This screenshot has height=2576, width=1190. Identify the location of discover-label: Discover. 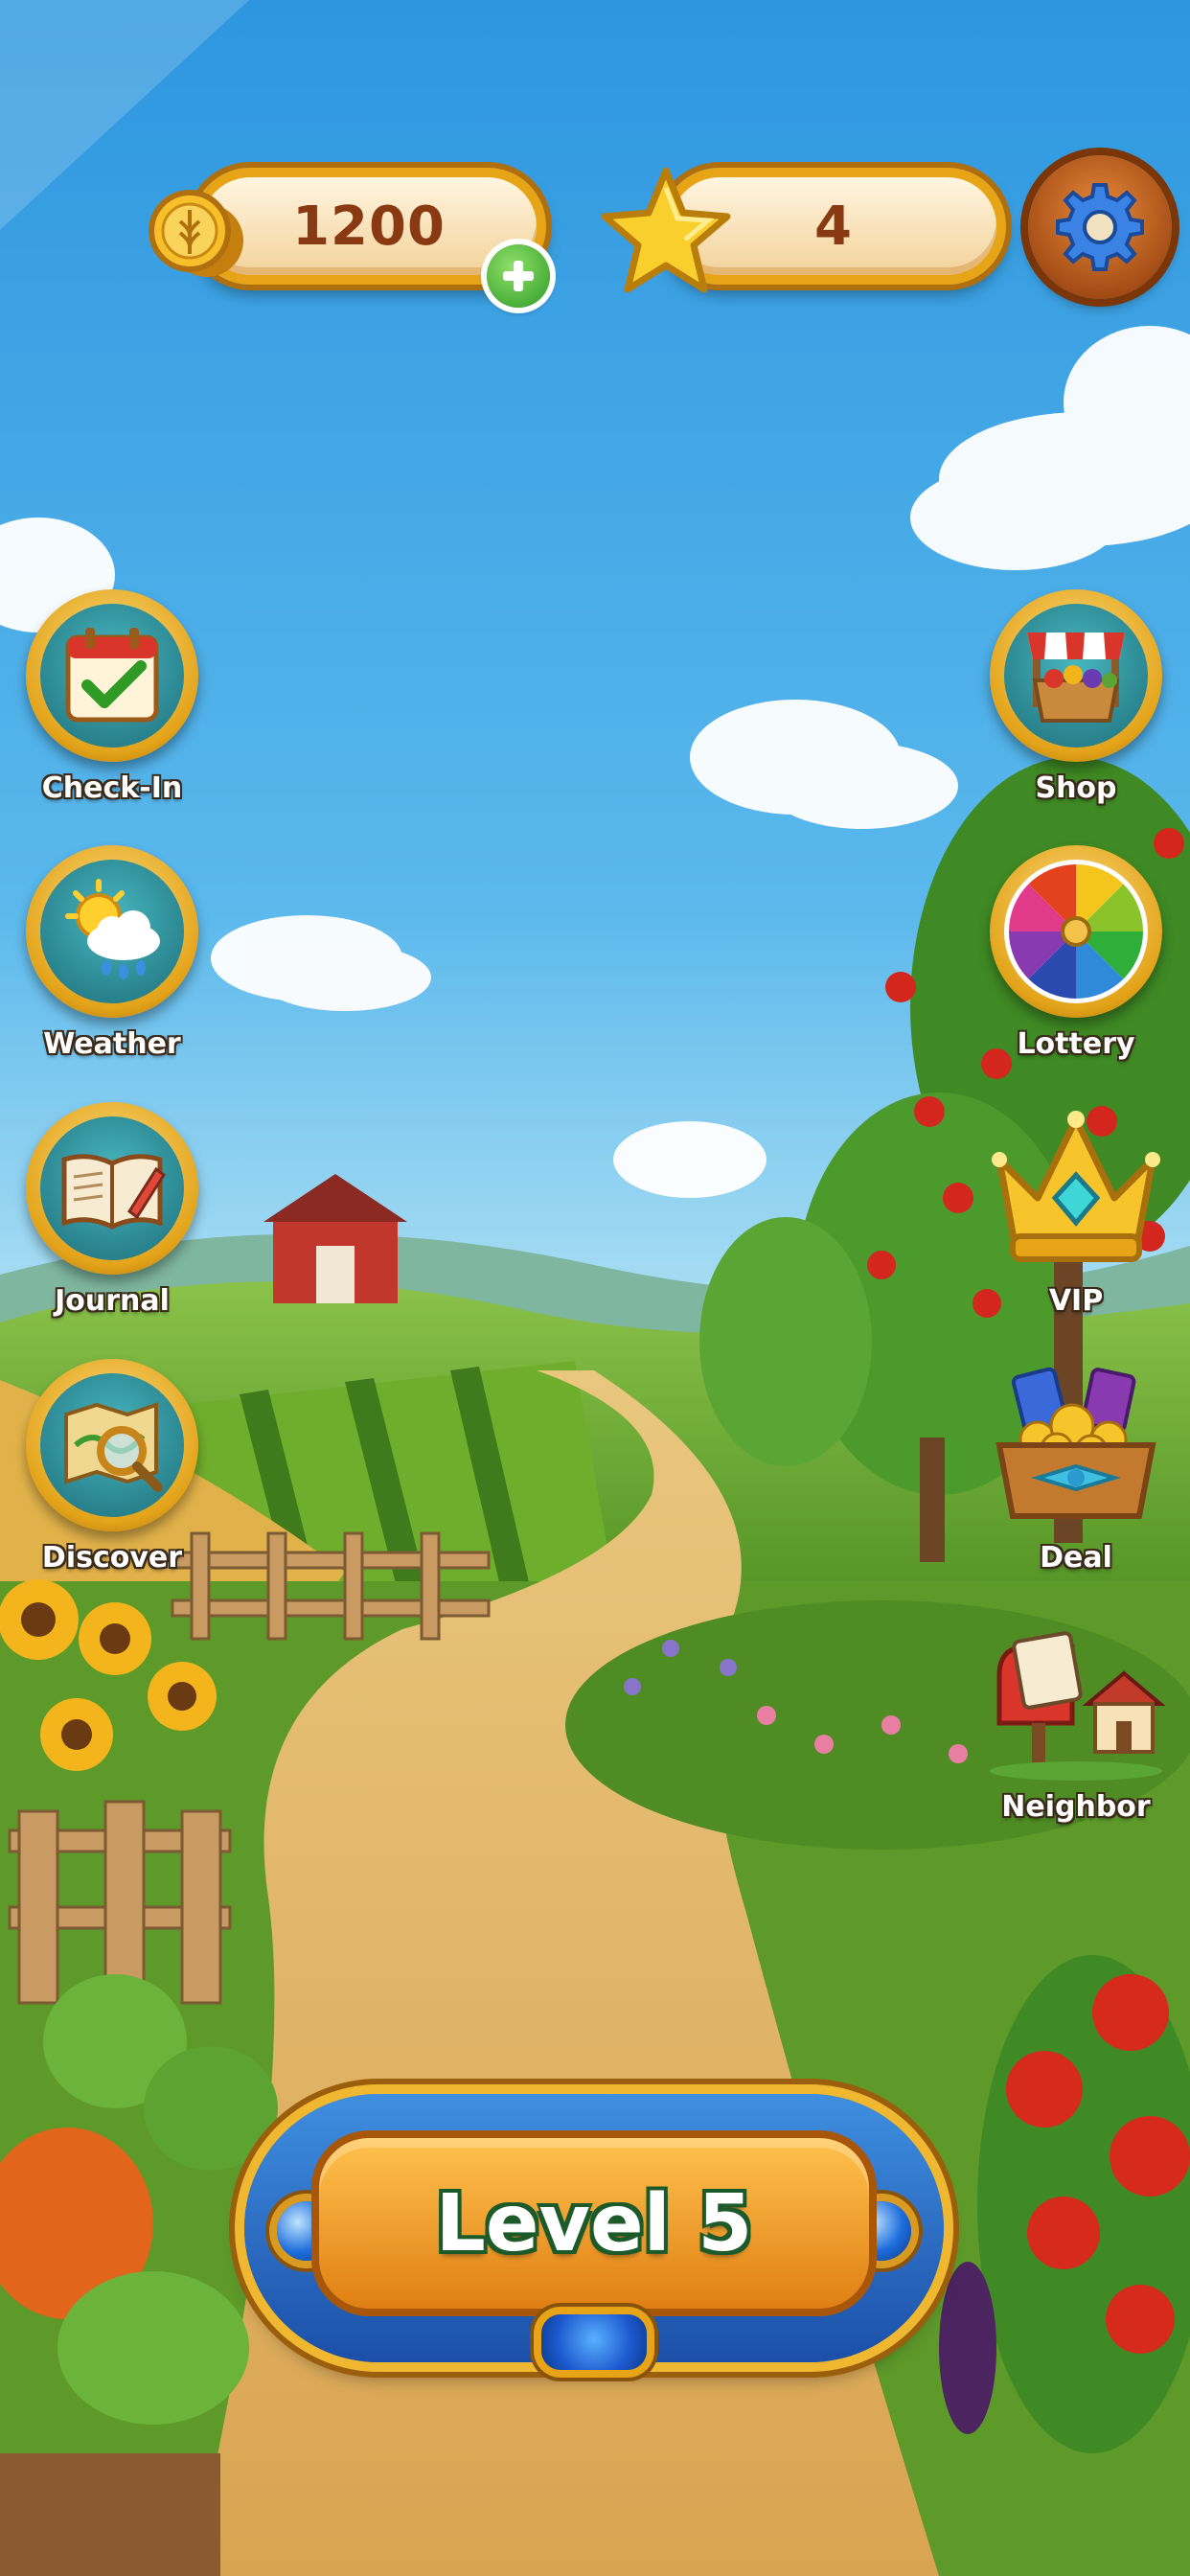
(112, 1558).